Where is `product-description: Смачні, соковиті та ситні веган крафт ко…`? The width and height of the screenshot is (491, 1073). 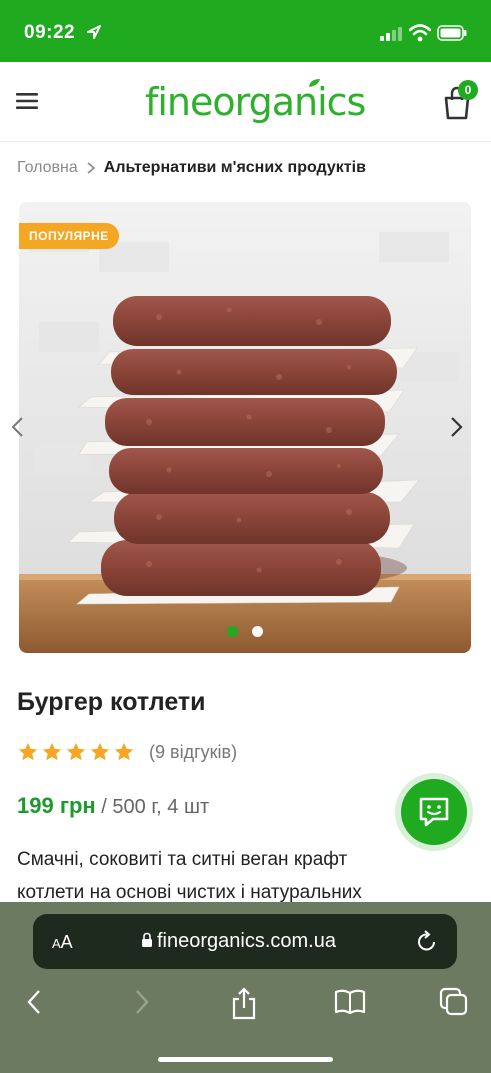
product-description: Смачні, соковиті та ситні веган крафт ко… is located at coordinates (189, 876).